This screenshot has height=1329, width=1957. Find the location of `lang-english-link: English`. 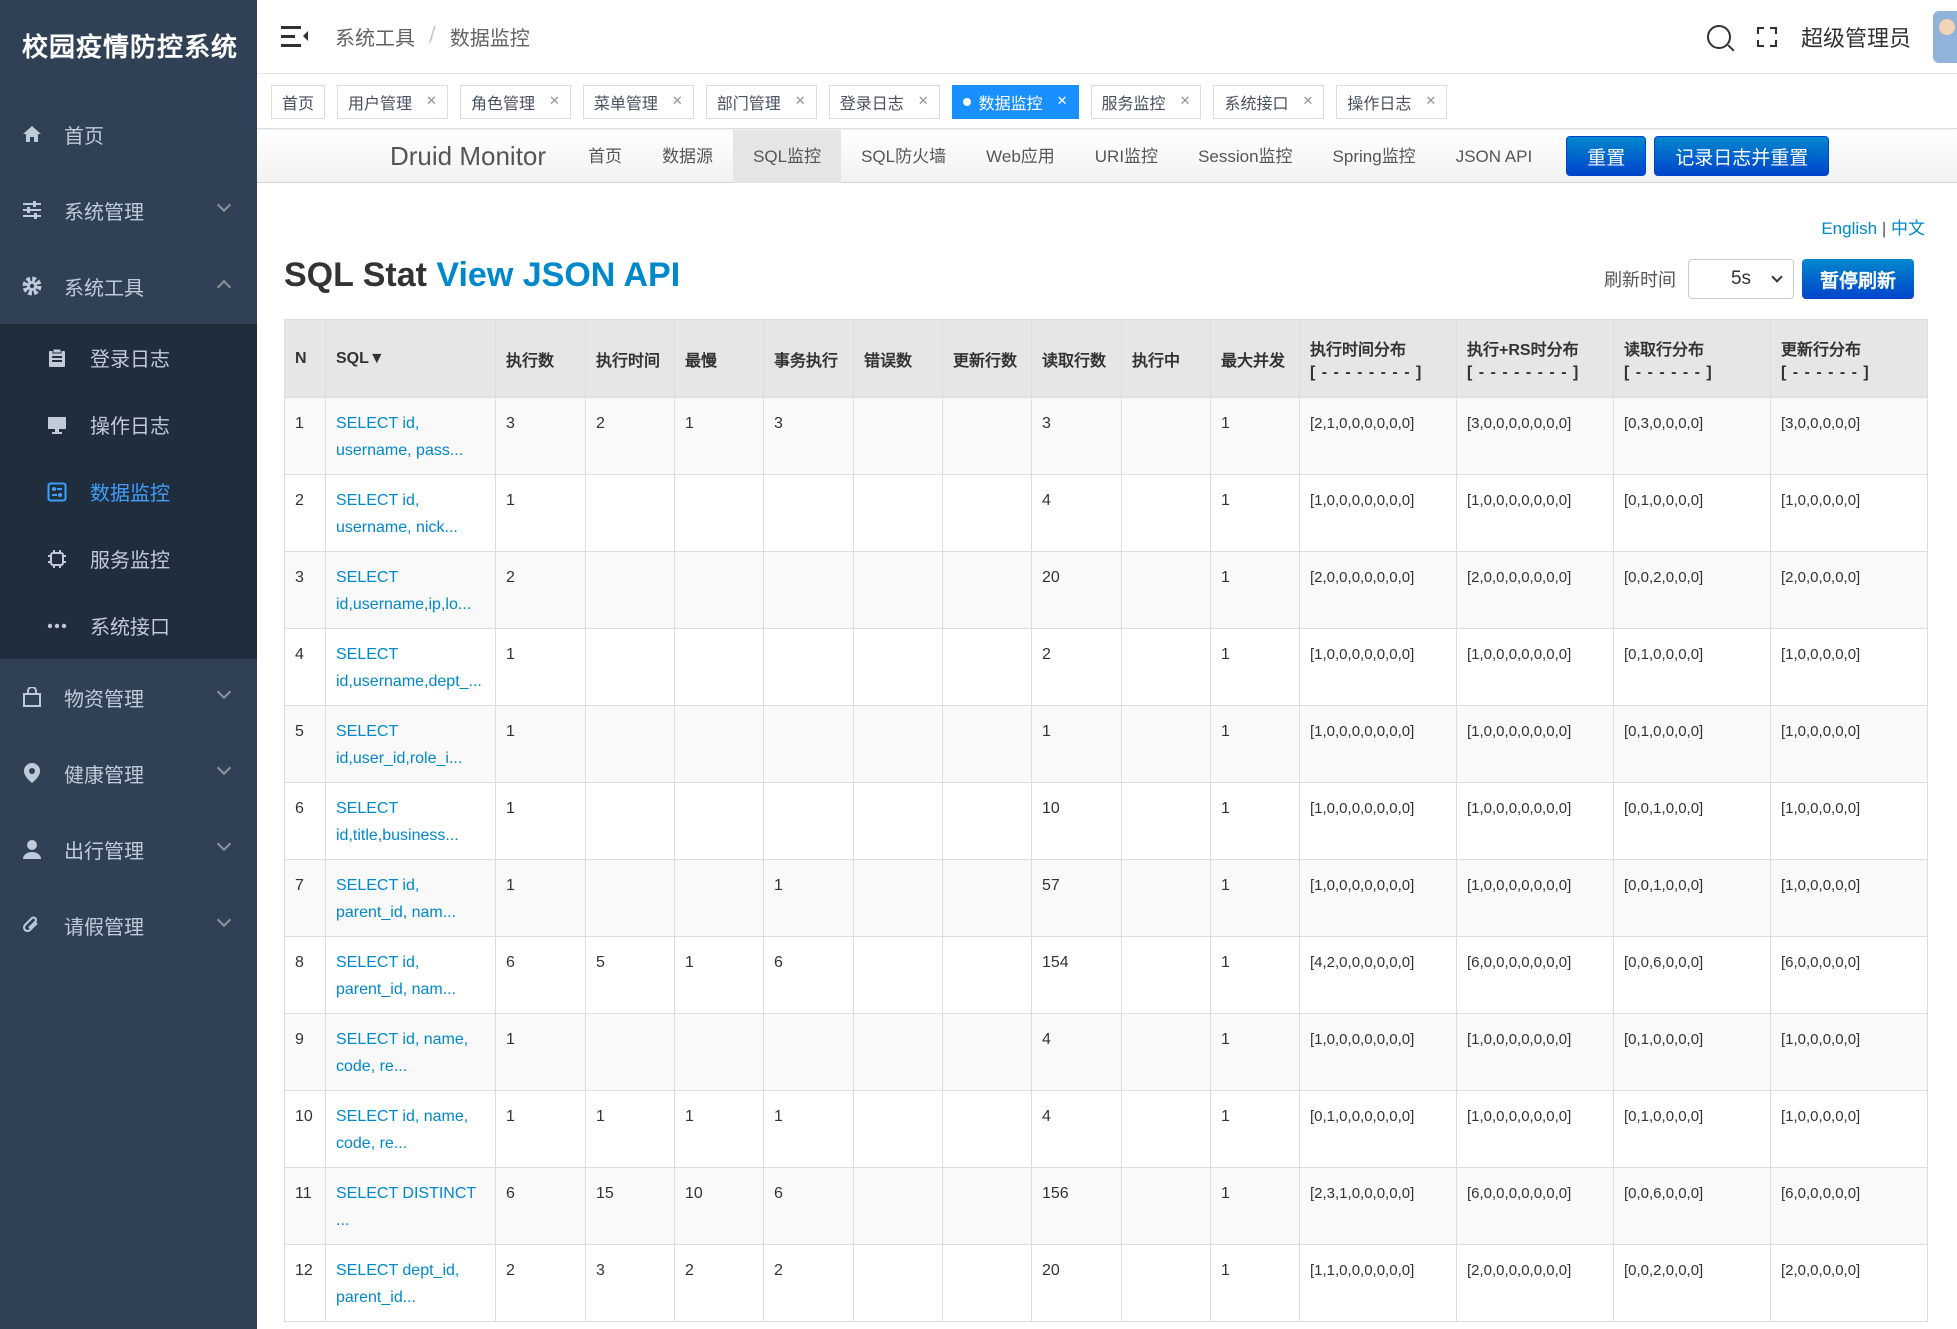

lang-english-link: English is located at coordinates (1849, 228).